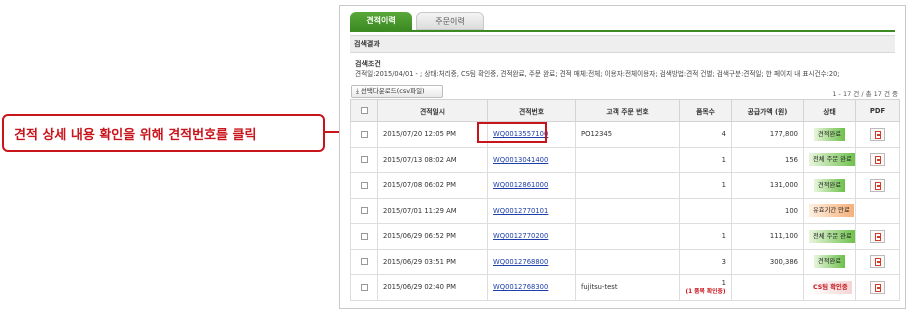  What do you see at coordinates (432, 261) in the screenshot?
I see `quote-date: 2015/06/29 03:51 PM` at bounding box center [432, 261].